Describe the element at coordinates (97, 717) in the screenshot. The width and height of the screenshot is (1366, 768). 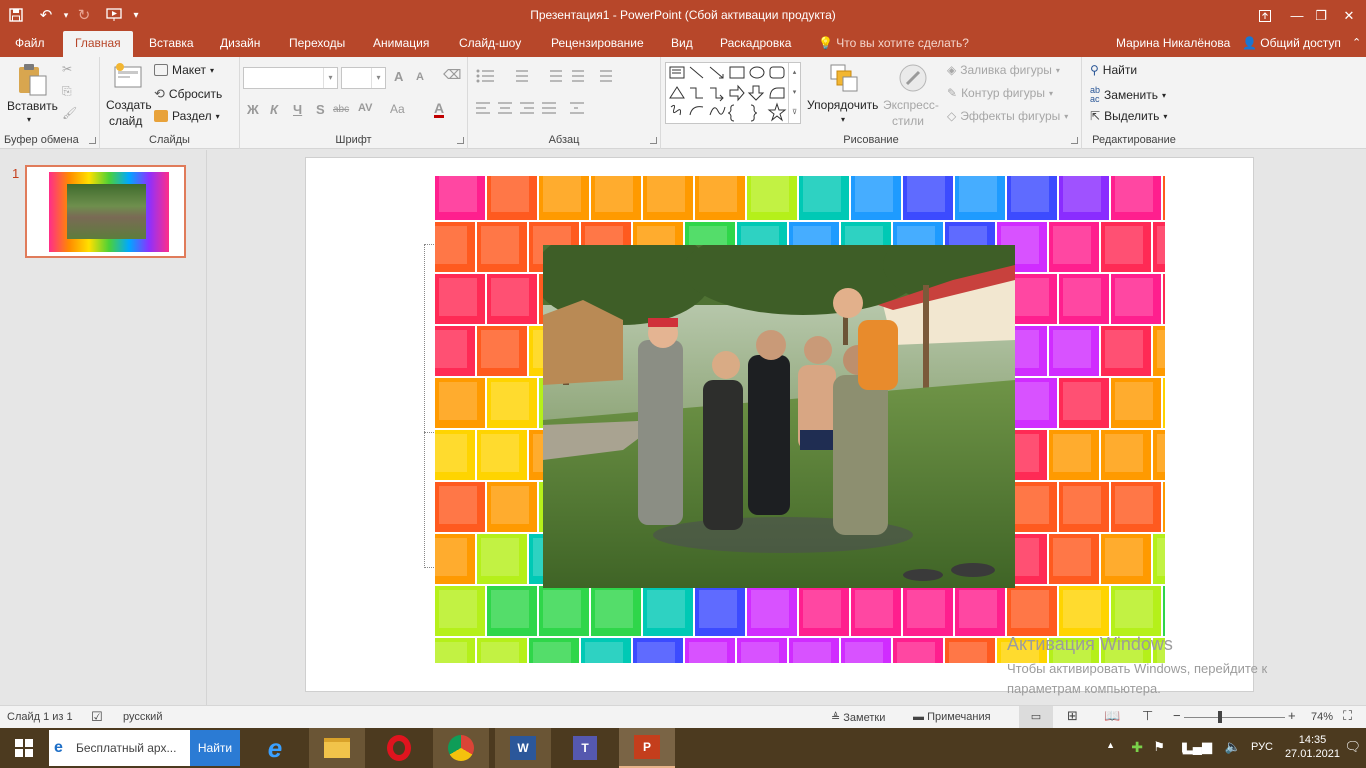
I see `spellcheck-icon: ☑` at that location.